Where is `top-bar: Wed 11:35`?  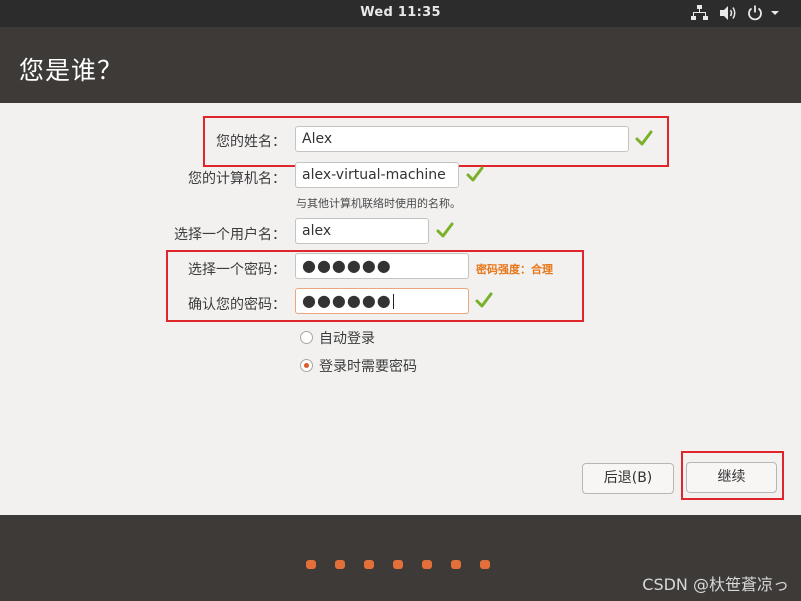 top-bar: Wed 11:35 is located at coordinates (400, 13).